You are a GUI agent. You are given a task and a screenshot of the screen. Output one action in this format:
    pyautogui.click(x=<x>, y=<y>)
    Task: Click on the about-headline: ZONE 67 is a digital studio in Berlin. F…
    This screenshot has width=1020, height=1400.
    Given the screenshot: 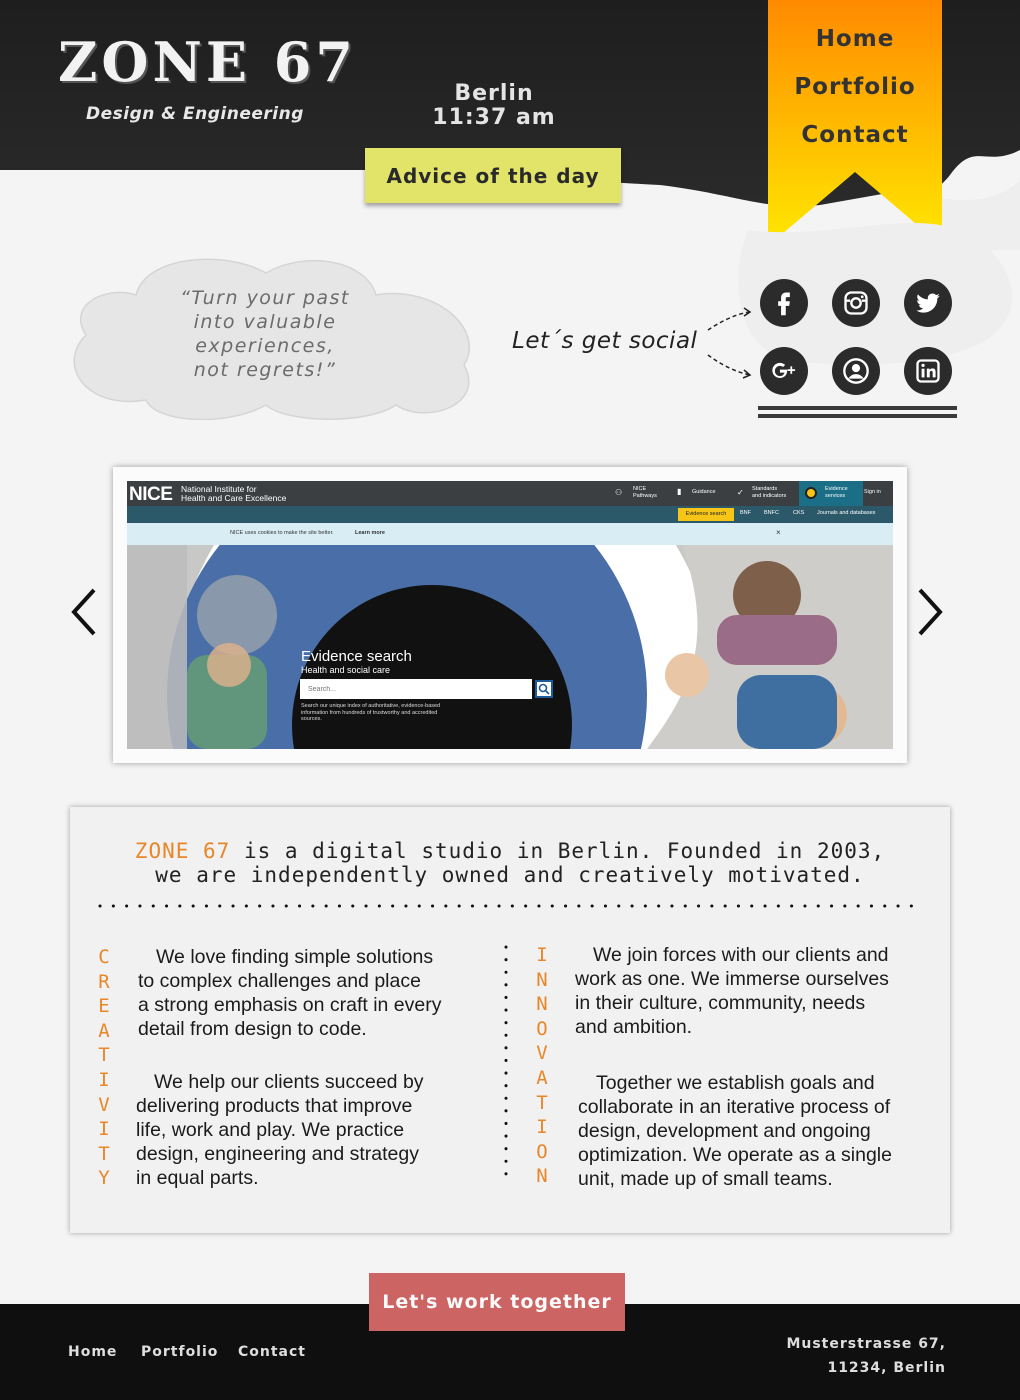 What is the action you would take?
    pyautogui.click(x=510, y=863)
    